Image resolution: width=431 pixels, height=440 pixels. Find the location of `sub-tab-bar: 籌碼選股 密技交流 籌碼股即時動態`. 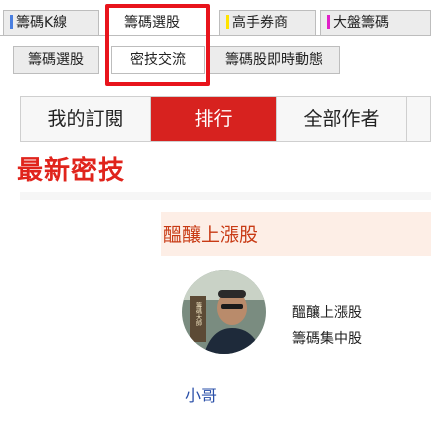

sub-tab-bar: 籌碼選股 密技交流 籌碼股即時動態 is located at coordinates (215, 61).